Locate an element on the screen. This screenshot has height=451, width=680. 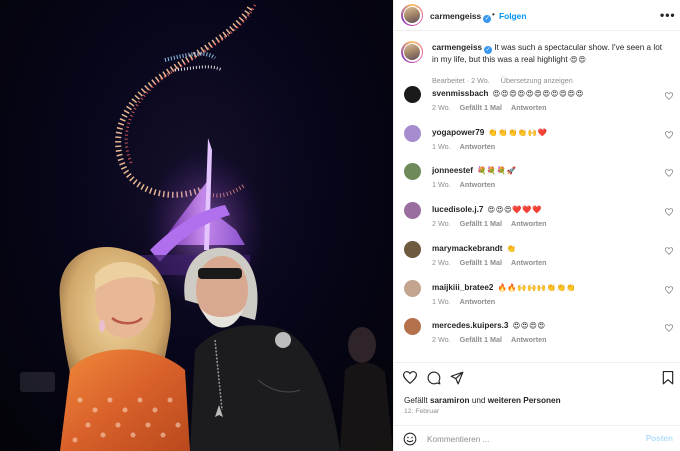
commenter-username: yogapower79 is located at coordinates (458, 132).